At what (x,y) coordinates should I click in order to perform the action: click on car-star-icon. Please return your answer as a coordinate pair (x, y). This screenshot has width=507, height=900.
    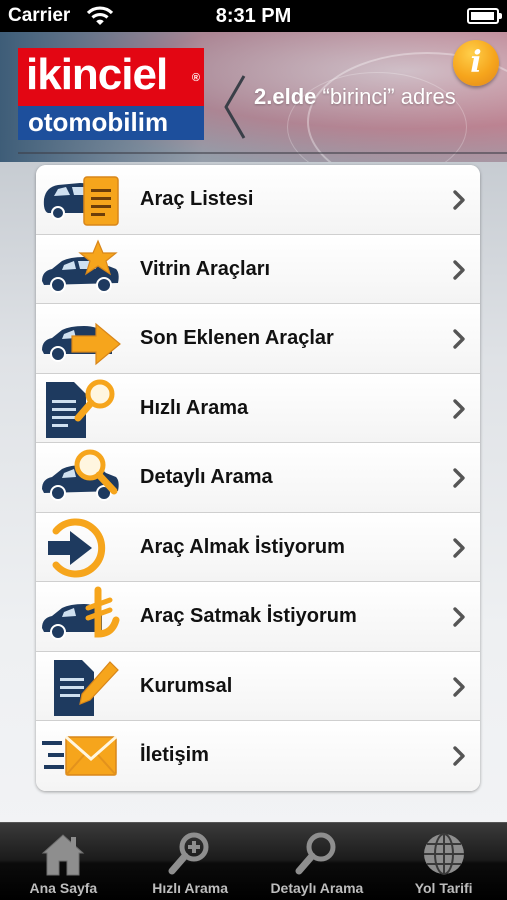
    Looking at the image, I should click on (80, 265).